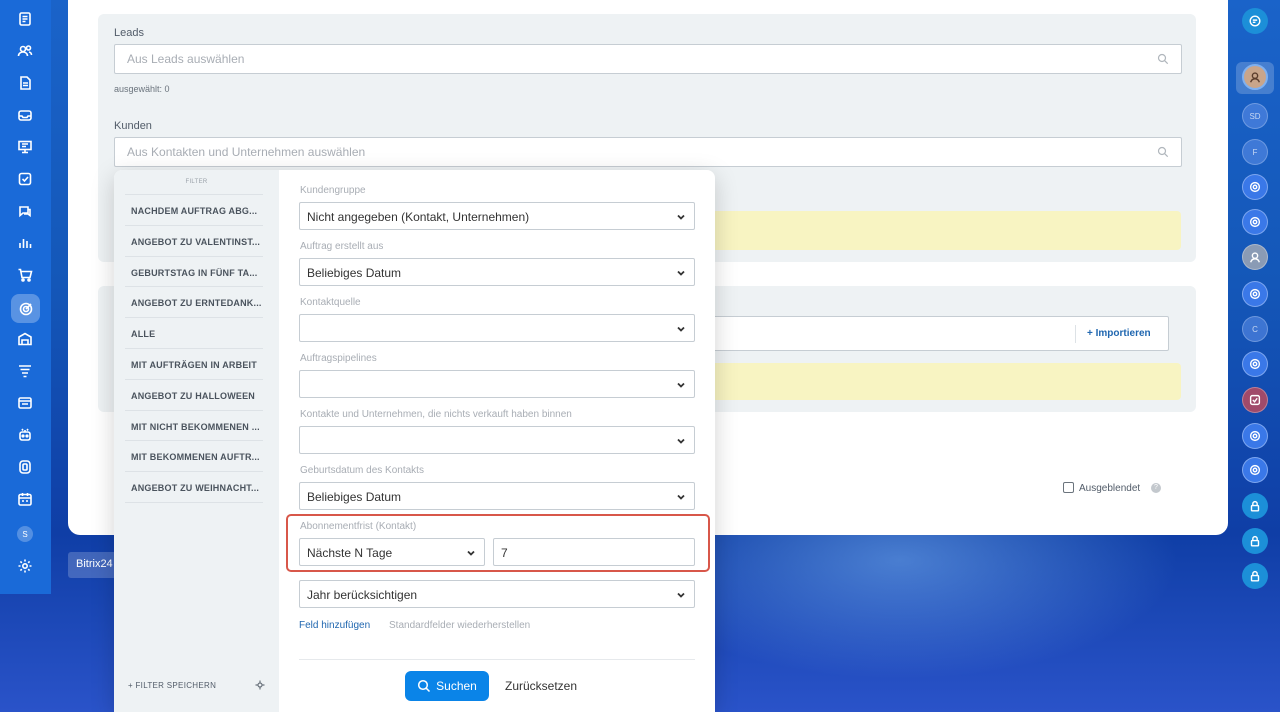  Describe the element at coordinates (142, 89) in the screenshot. I see `leads-selected-count: ausgewählt: 0` at that location.